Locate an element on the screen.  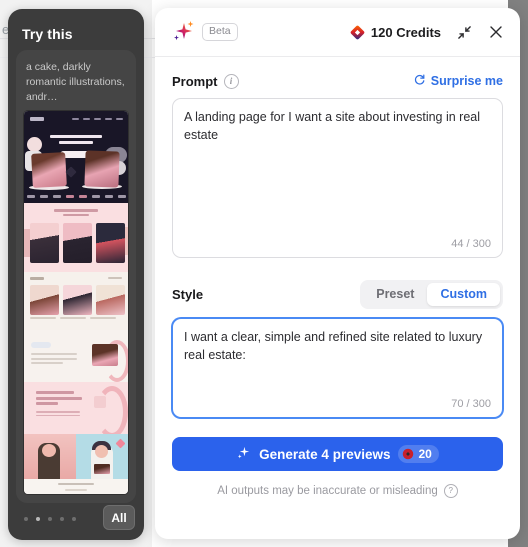
thumbnail-gallery-label is located at coordinates (37, 278).